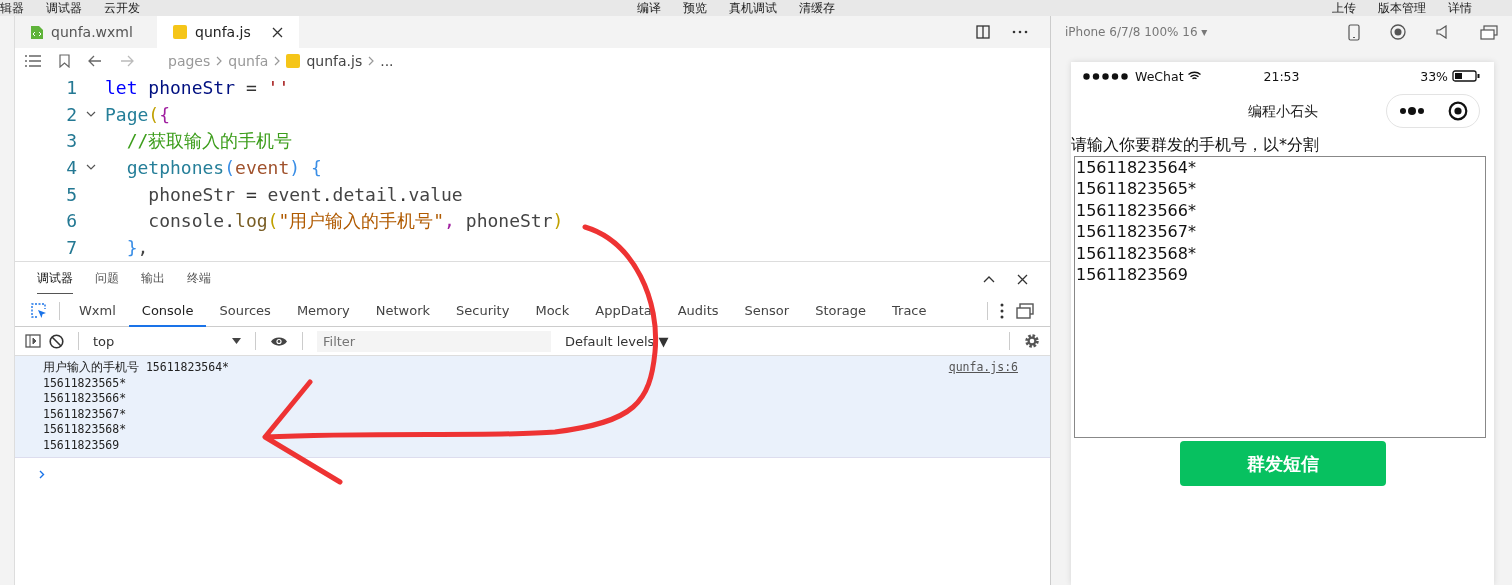  I want to click on console-output-line: 15611823565*, so click(85, 383).